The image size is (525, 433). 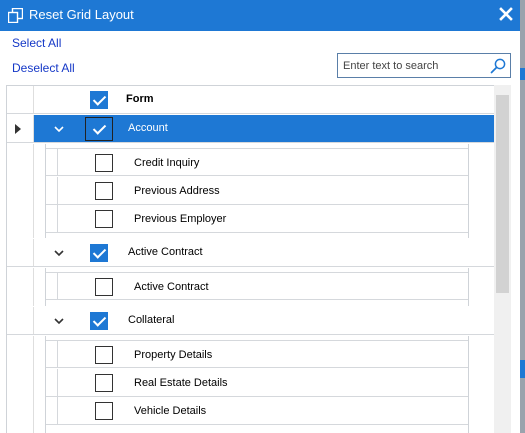 What do you see at coordinates (257, 354) in the screenshot?
I see `child-row: Property Details` at bounding box center [257, 354].